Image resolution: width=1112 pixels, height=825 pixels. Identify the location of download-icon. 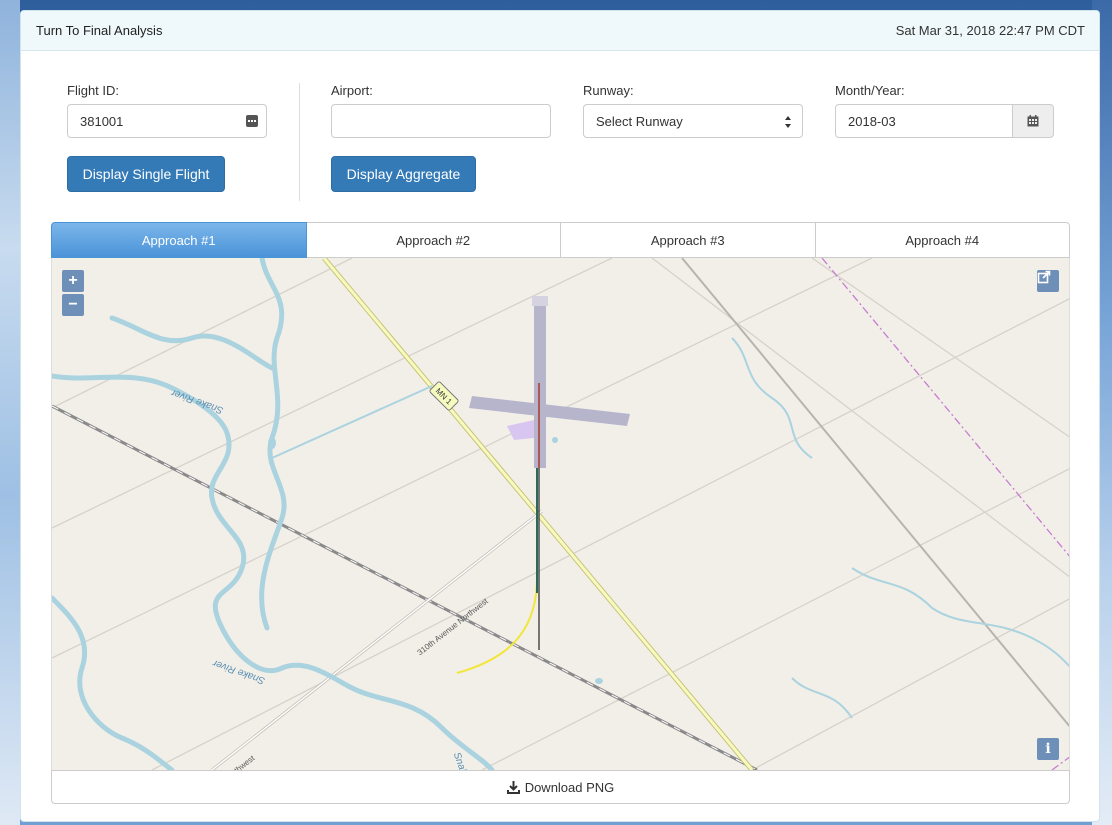
(513, 787).